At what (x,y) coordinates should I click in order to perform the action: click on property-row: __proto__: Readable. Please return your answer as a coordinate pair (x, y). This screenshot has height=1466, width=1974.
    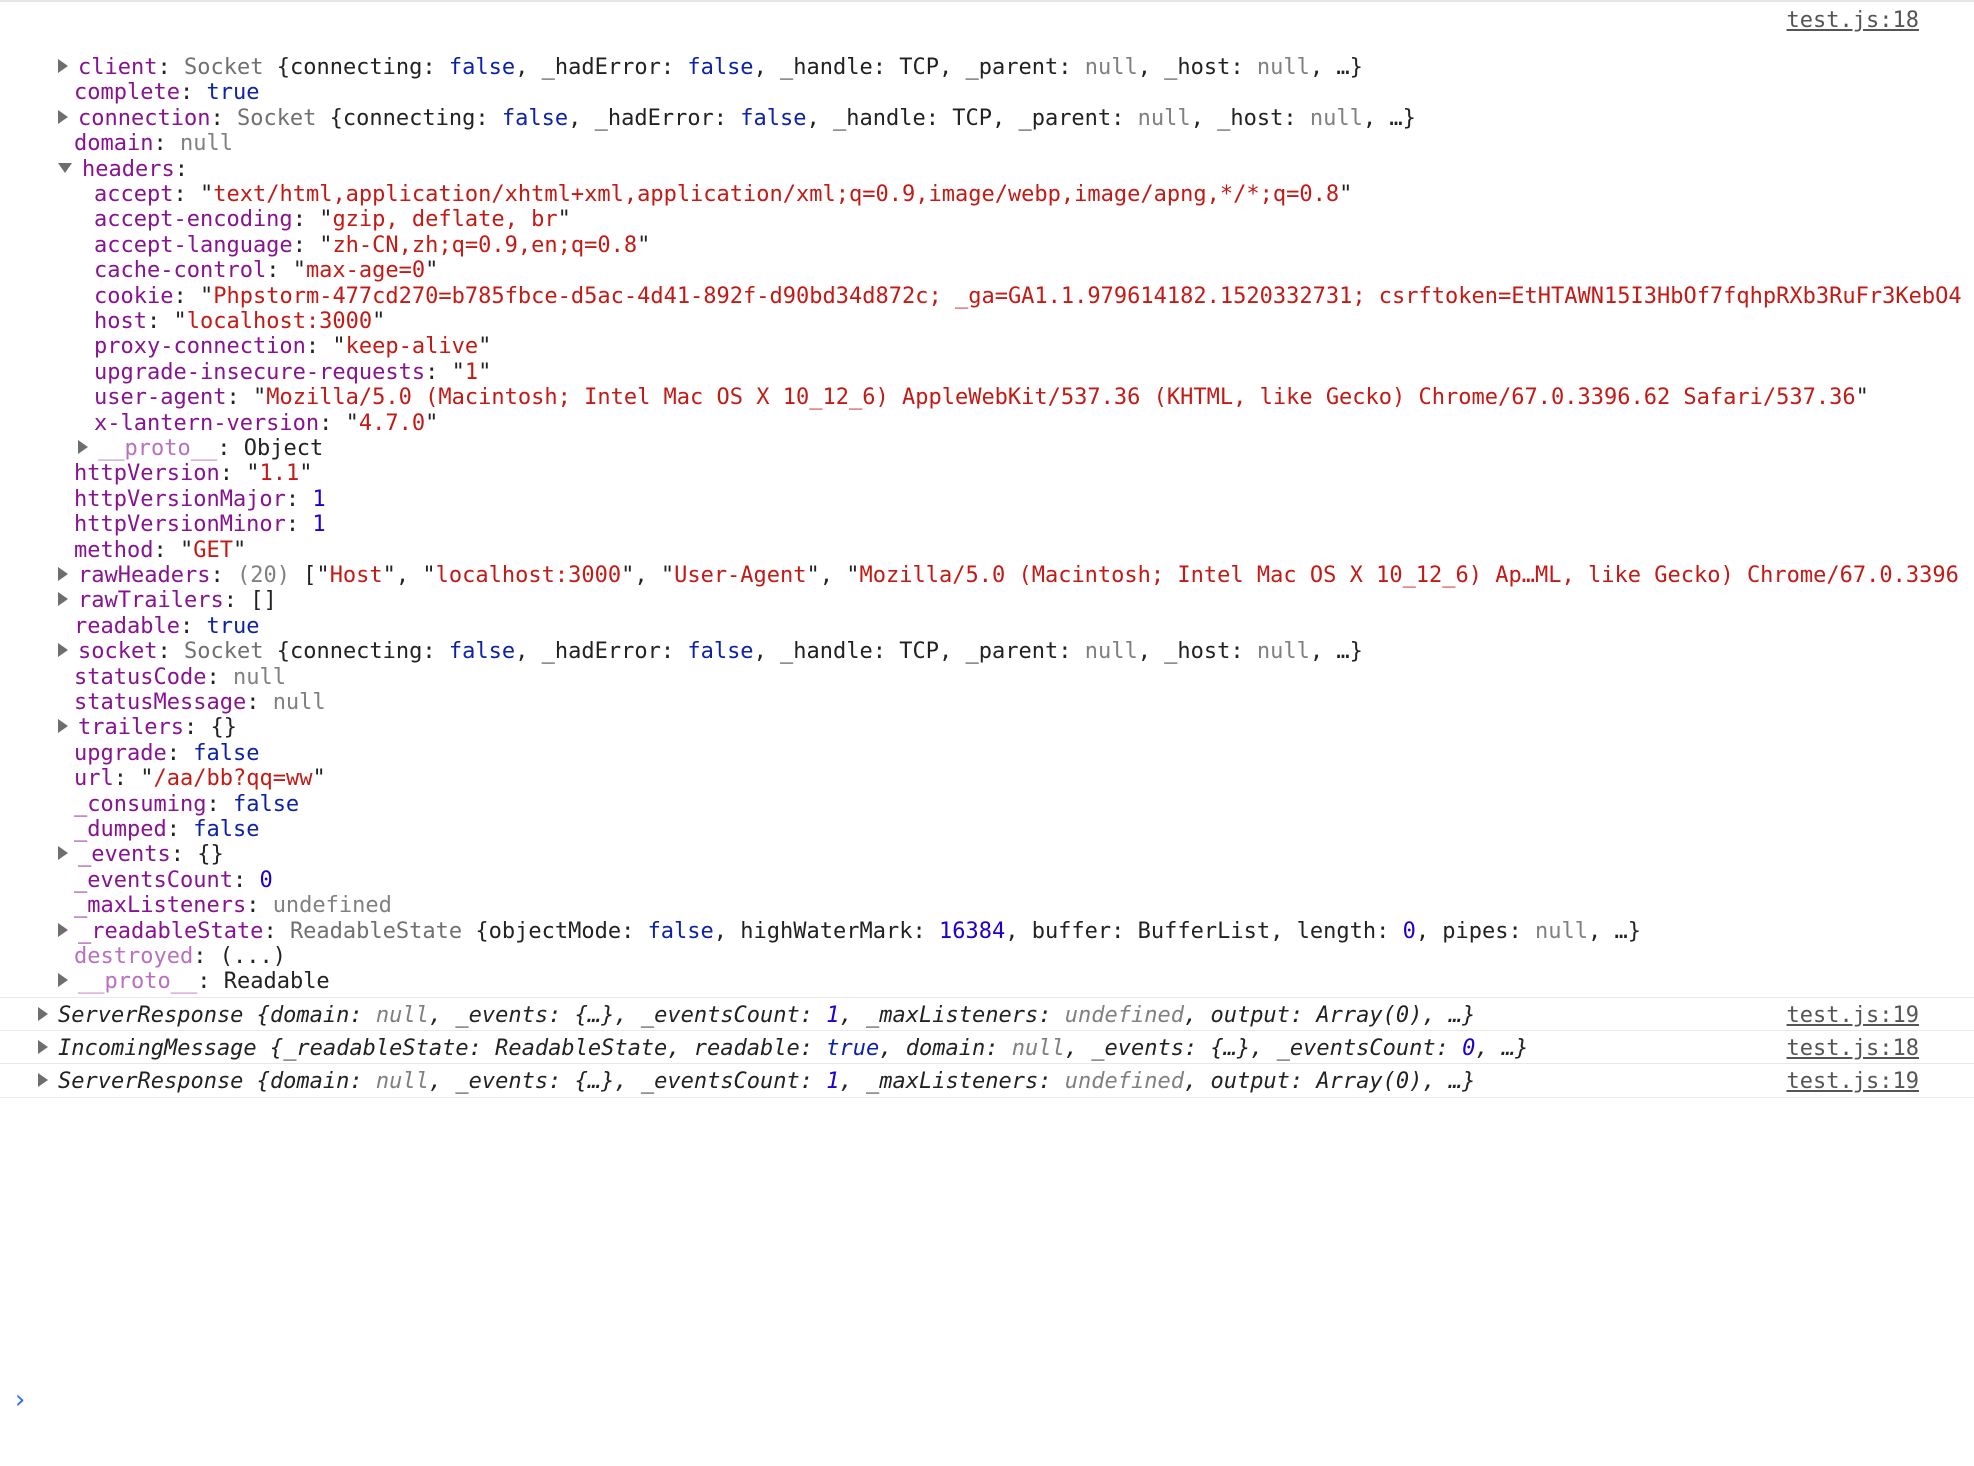
    Looking at the image, I should click on (1016, 982).